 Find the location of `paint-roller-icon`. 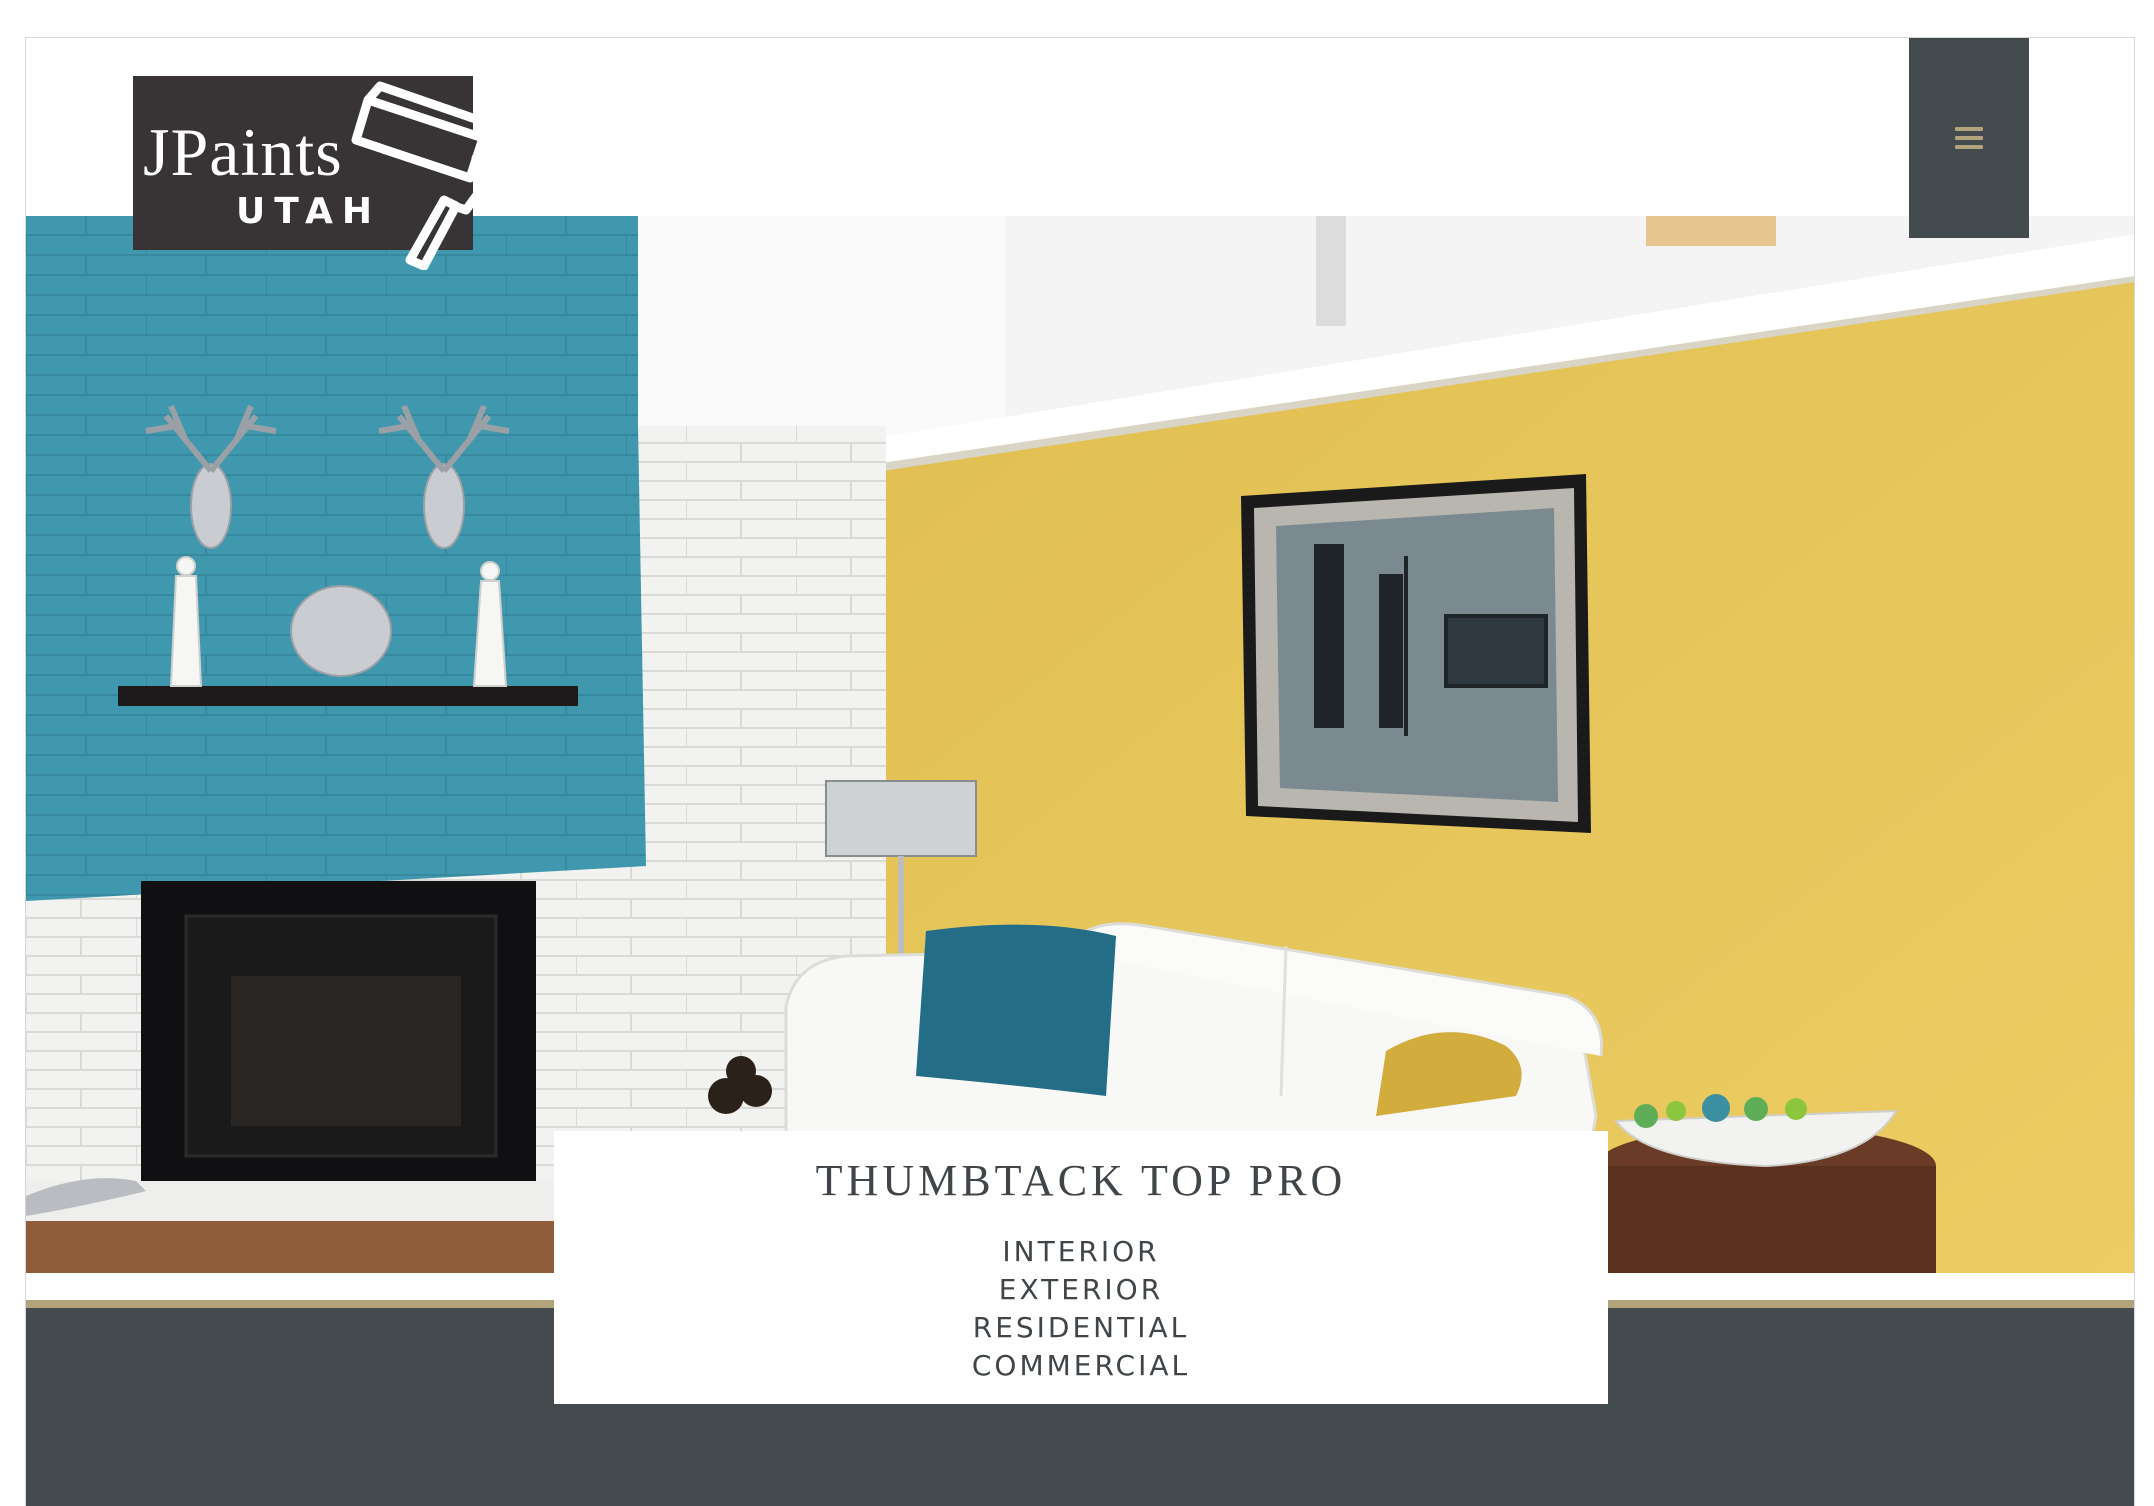

paint-roller-icon is located at coordinates (427, 175).